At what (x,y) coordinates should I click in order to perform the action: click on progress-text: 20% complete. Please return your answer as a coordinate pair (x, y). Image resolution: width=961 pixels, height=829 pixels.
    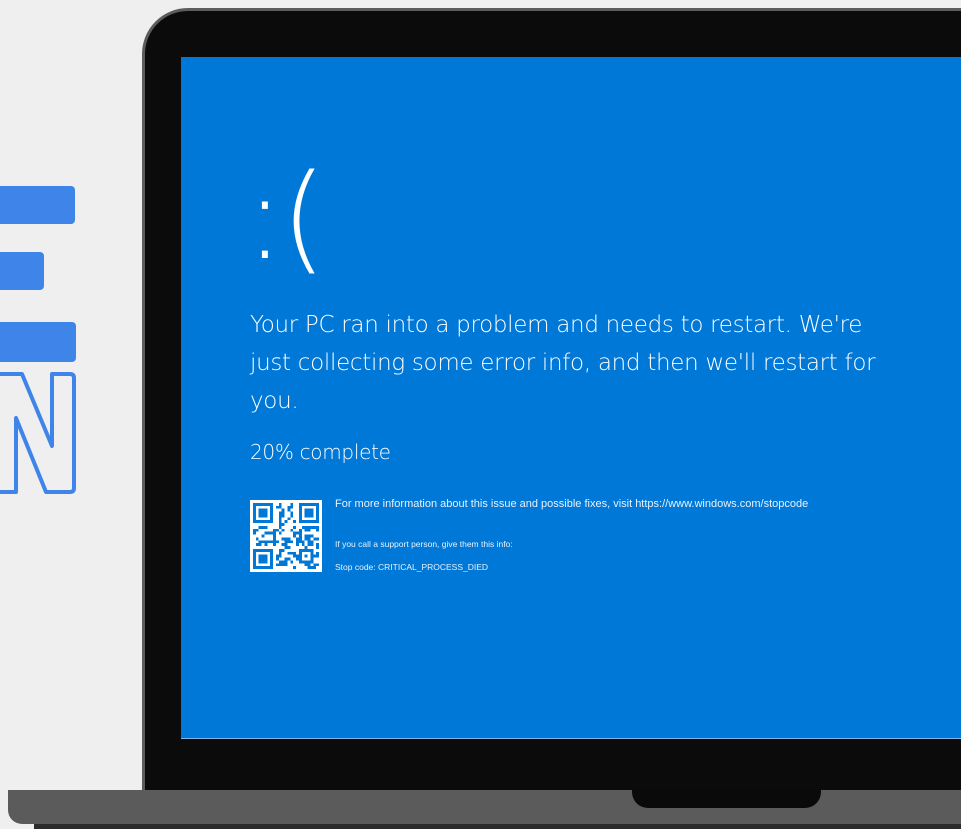
    Looking at the image, I should click on (320, 452).